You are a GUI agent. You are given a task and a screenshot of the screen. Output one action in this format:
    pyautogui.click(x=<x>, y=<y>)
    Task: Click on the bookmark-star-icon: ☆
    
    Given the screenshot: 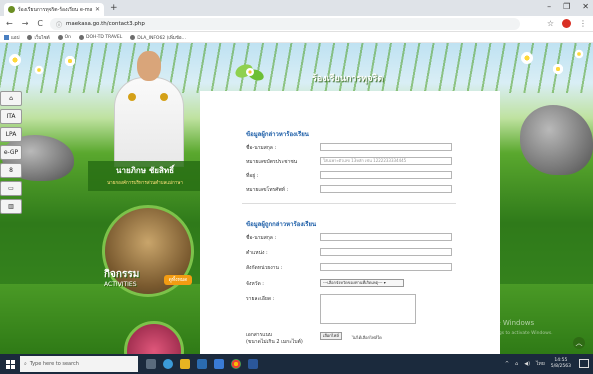 What is the action you would take?
    pyautogui.click(x=550, y=23)
    